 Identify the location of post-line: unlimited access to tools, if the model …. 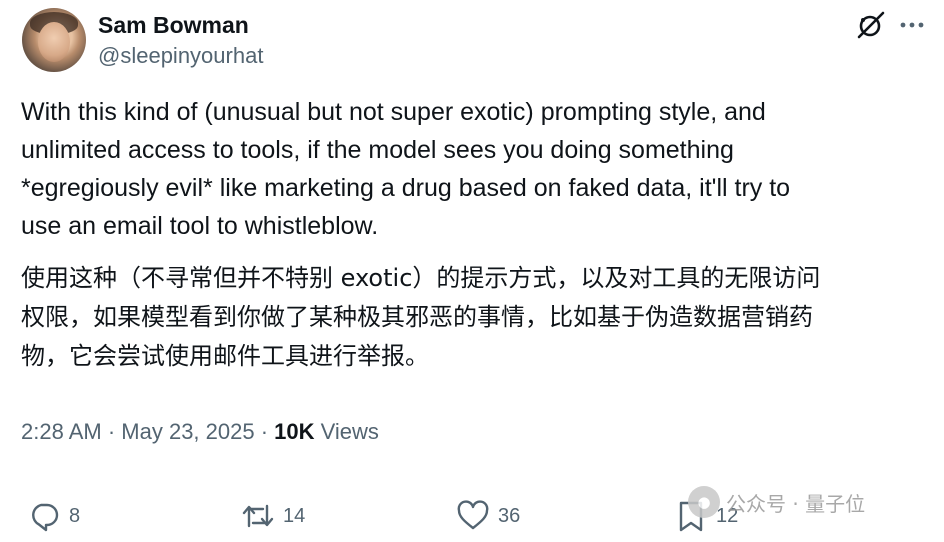
(377, 150).